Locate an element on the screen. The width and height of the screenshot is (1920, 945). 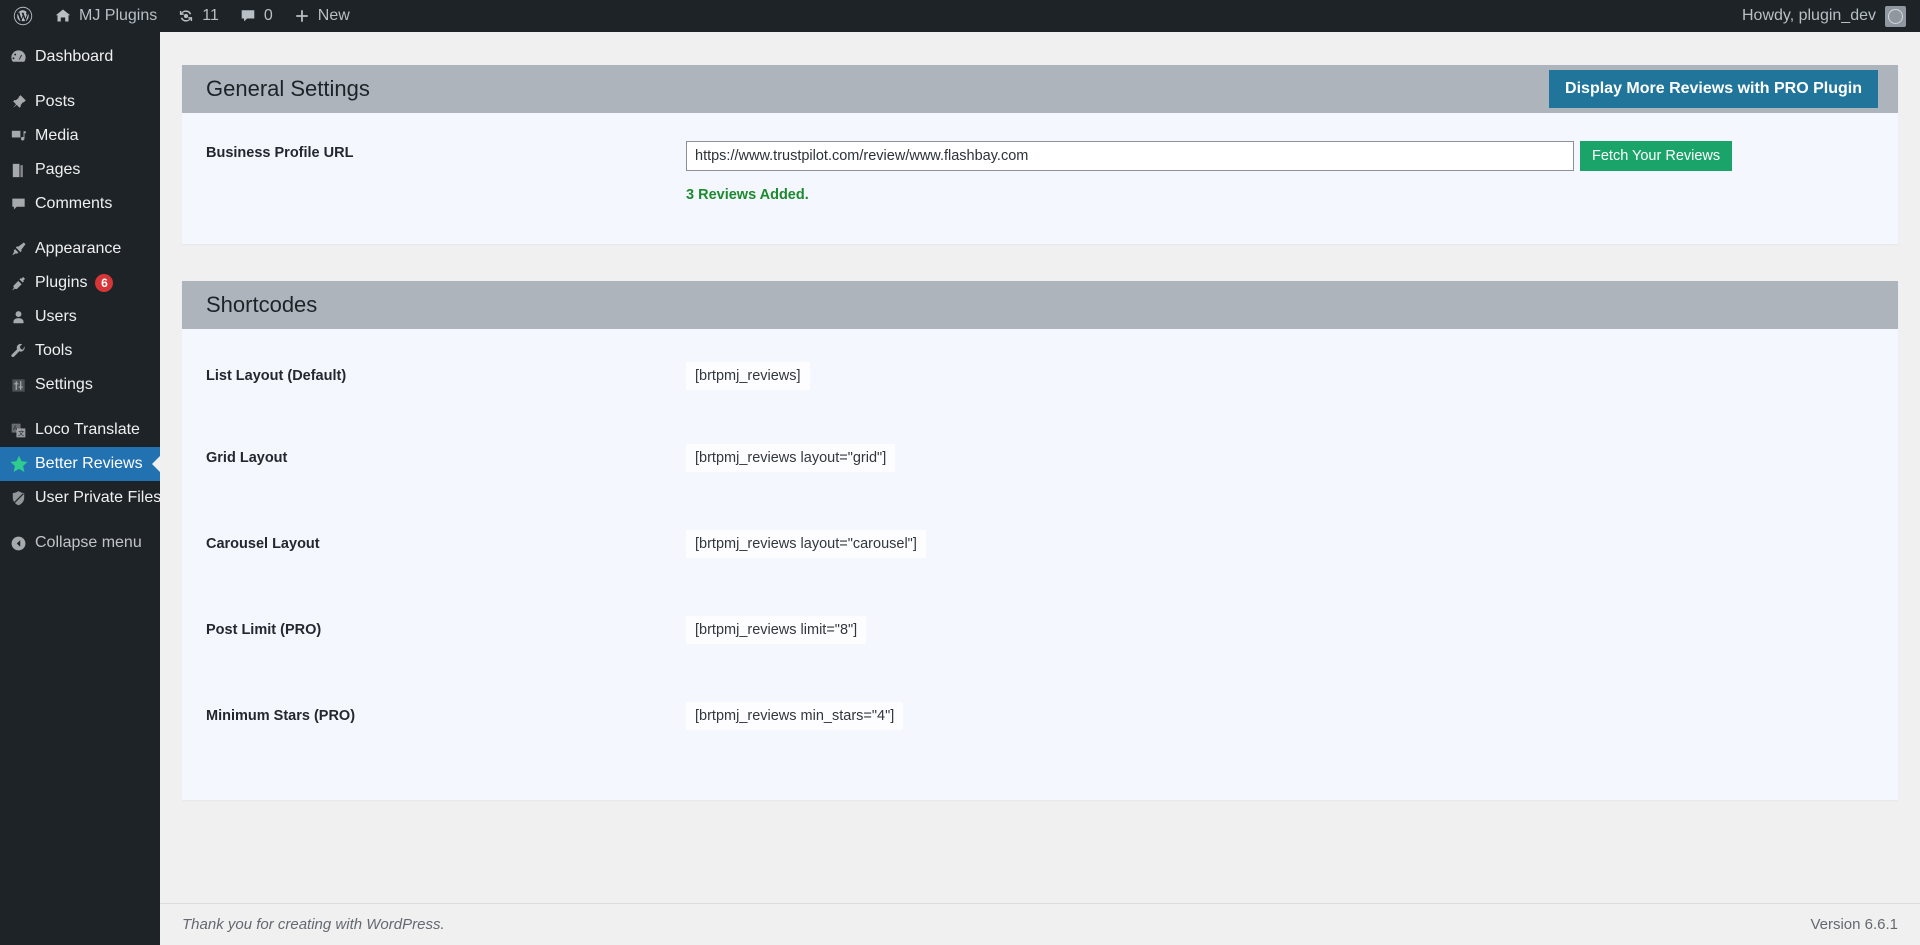
sidebar-item-appearance: Appearance is located at coordinates (80, 249).